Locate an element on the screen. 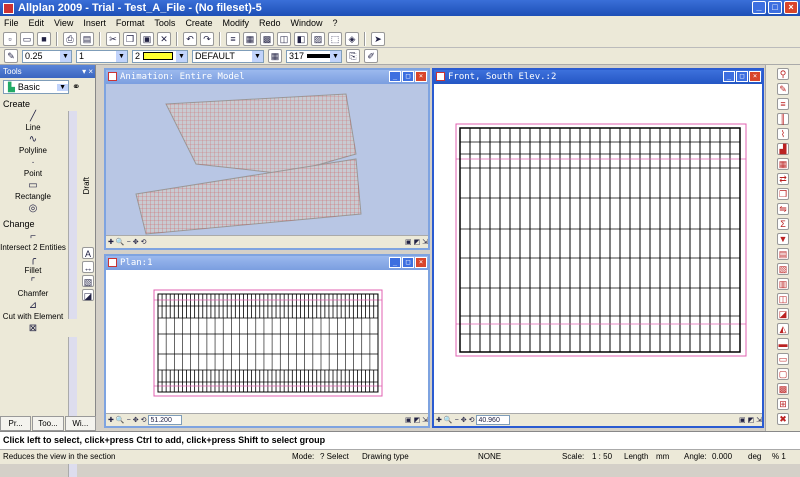  zoom-icon: 🔍 is located at coordinates (120, 242).